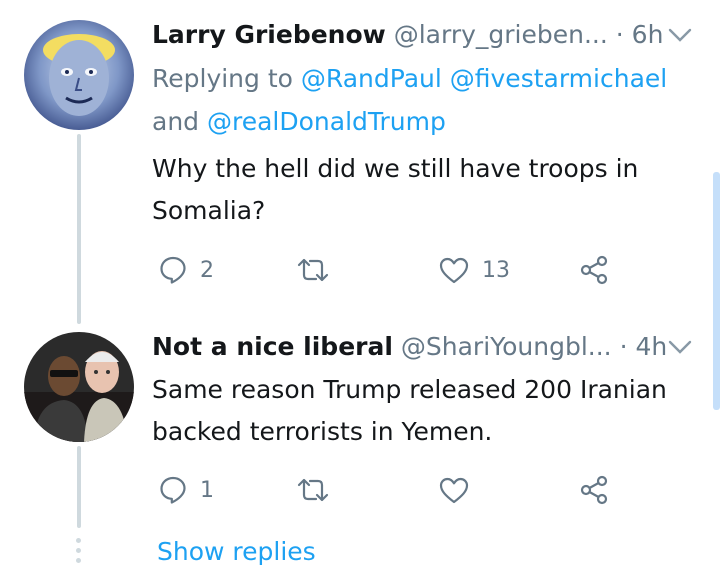  I want to click on mention-link: @realDonaldTrump, so click(326, 121).